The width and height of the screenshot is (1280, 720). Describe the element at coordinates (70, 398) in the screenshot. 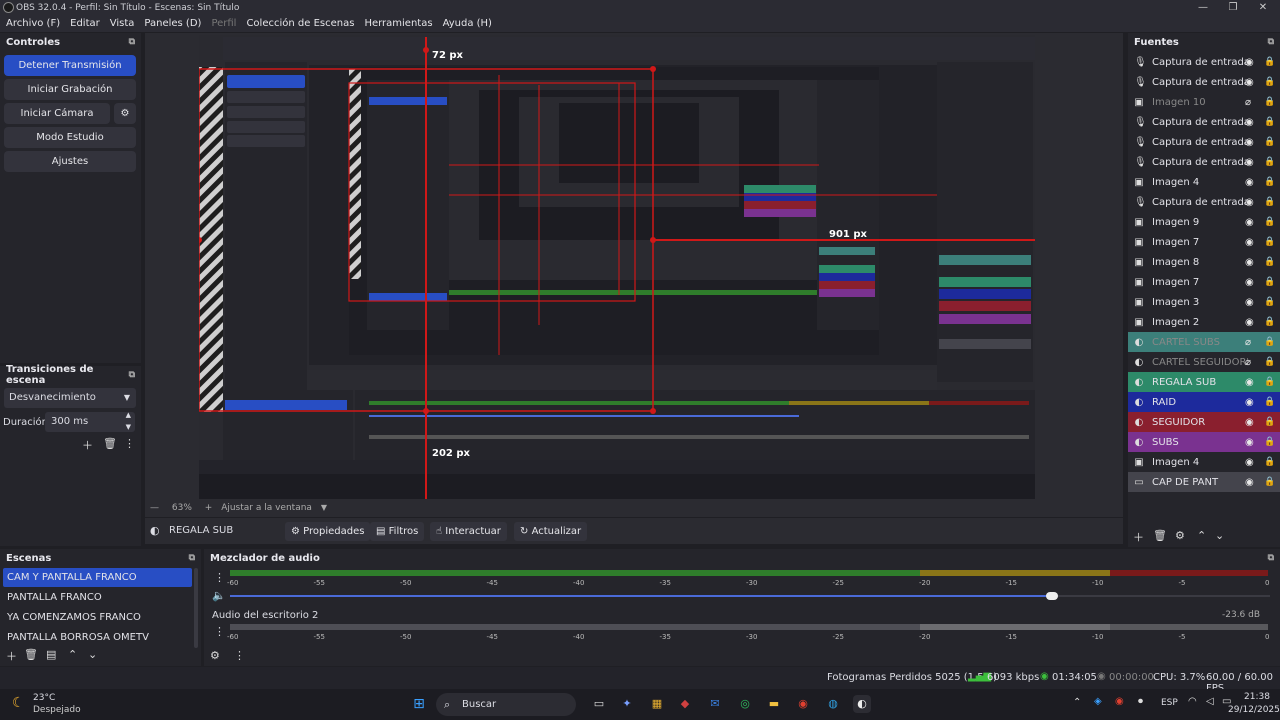

I see `transition-select: Desvanecimiento ▼` at that location.